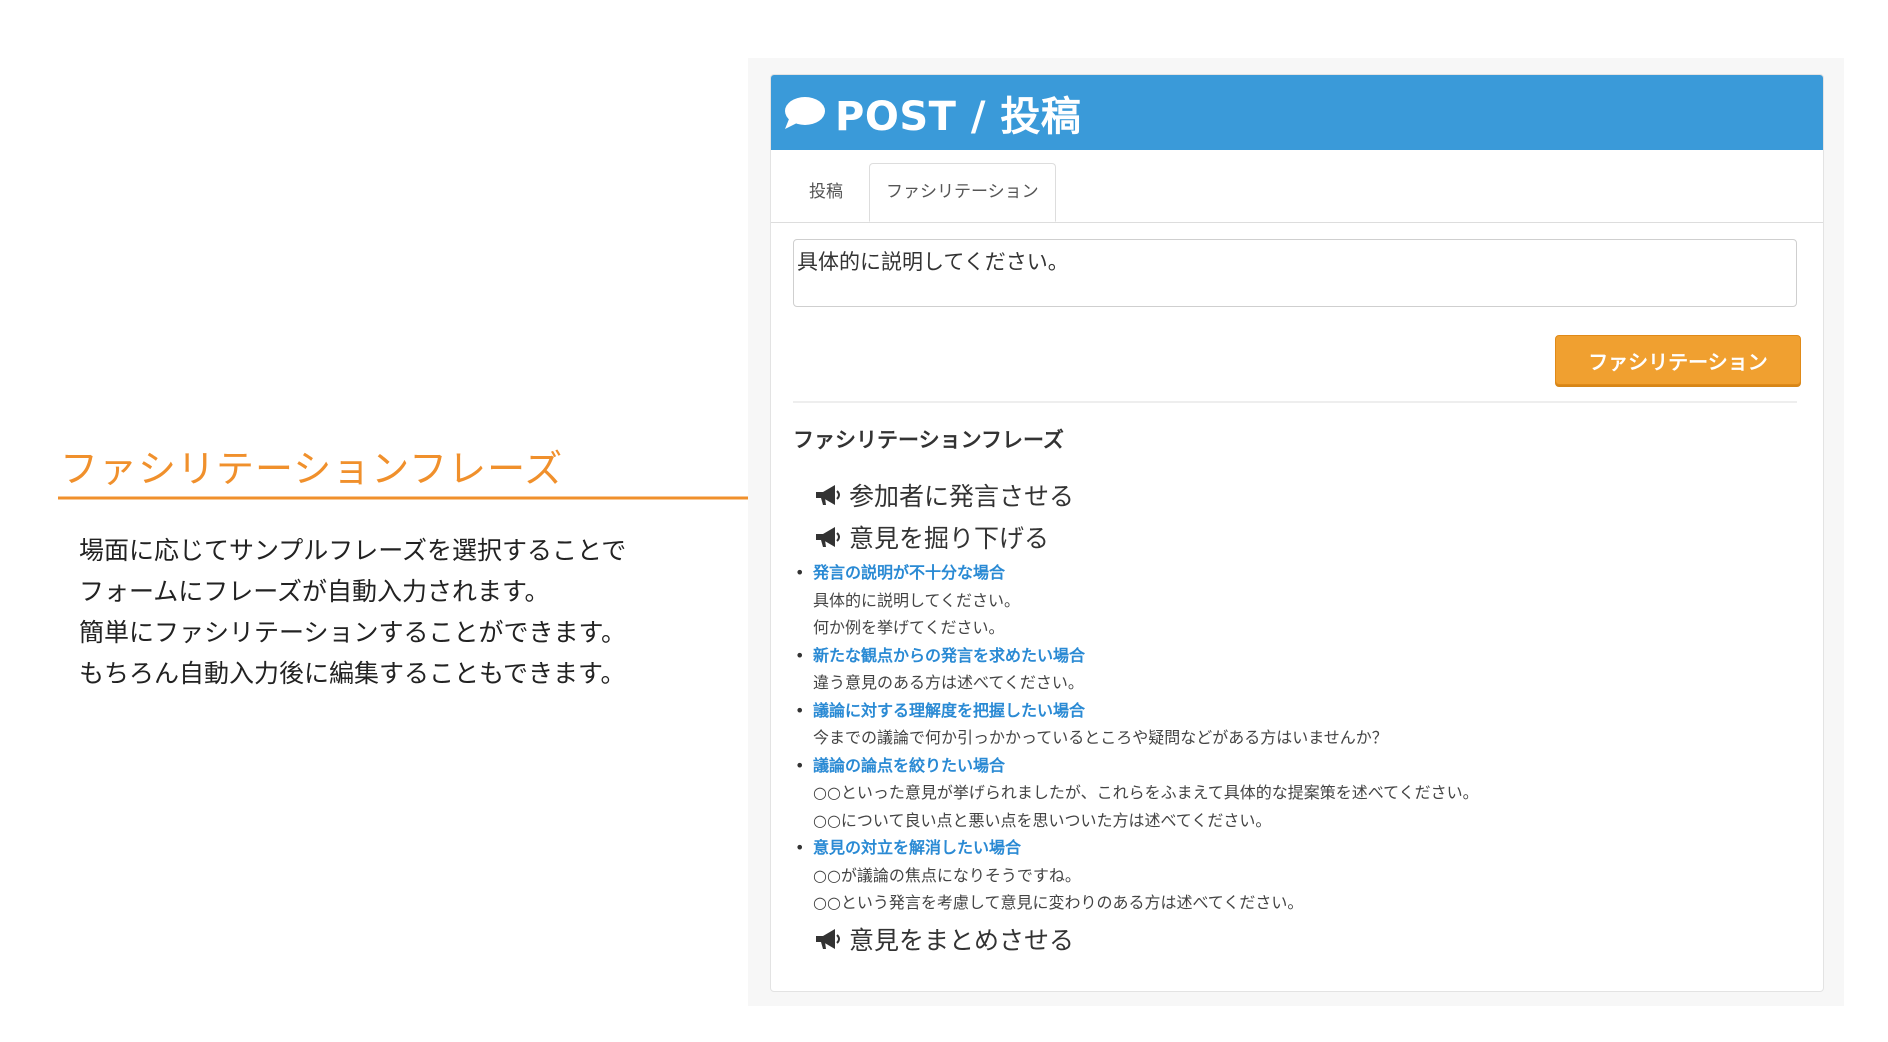  What do you see at coordinates (1295, 402) in the screenshot?
I see `divider` at bounding box center [1295, 402].